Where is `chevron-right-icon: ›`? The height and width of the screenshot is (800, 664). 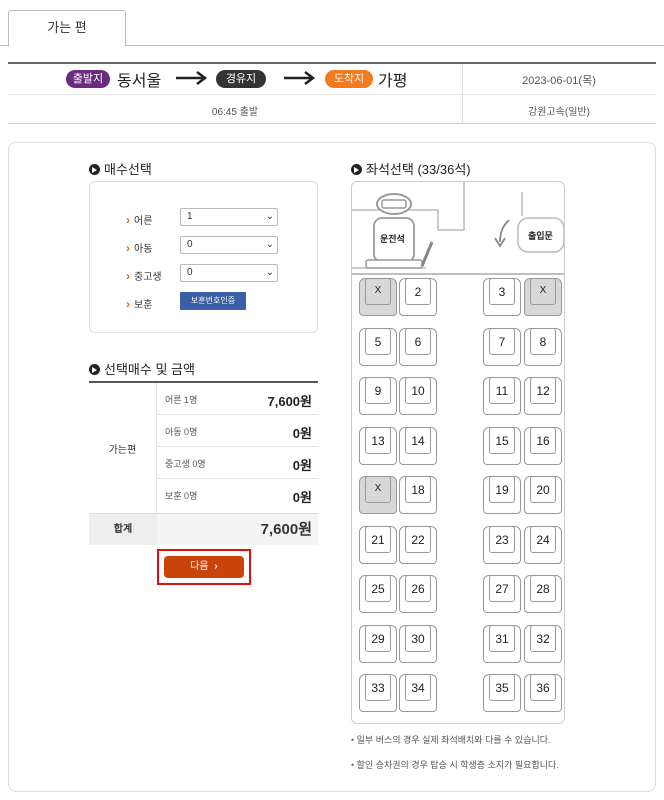 chevron-right-icon: › is located at coordinates (216, 566).